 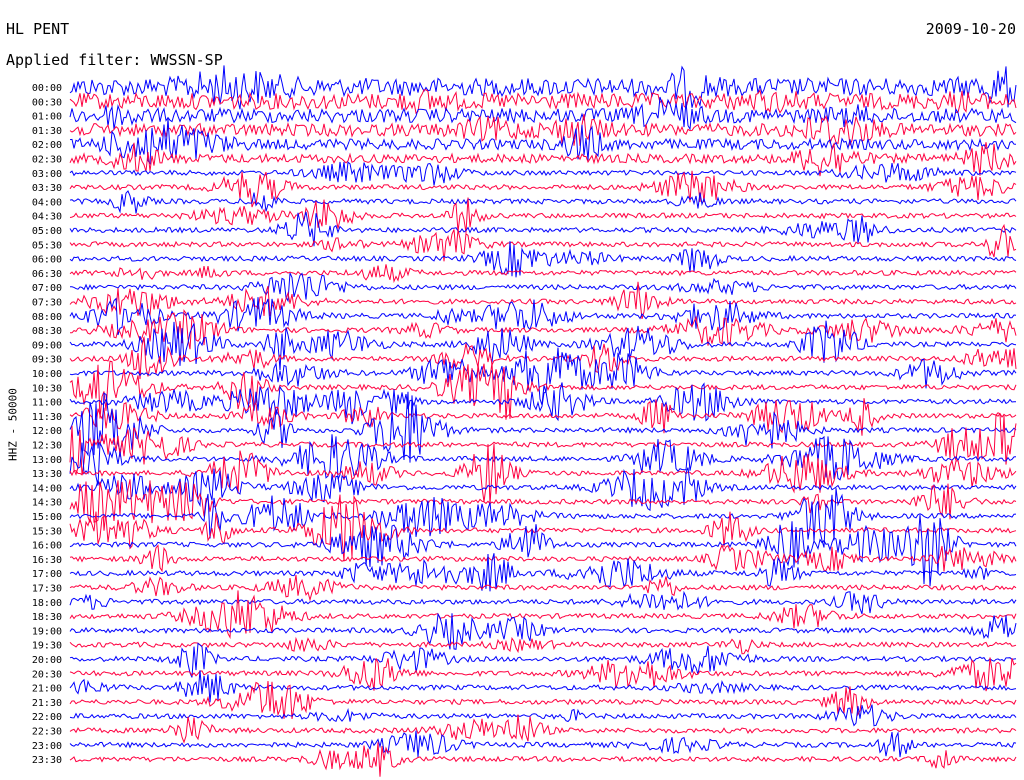 I want to click on trace-1930, so click(x=543, y=645).